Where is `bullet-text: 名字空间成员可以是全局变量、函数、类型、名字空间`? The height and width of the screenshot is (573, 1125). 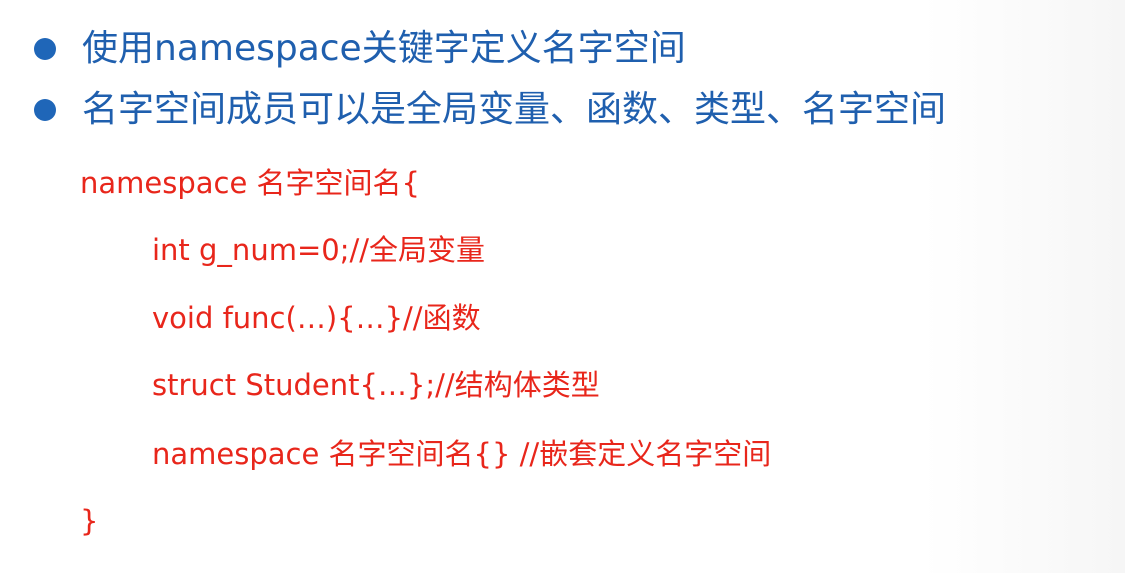 bullet-text: 名字空间成员可以是全局变量、函数、类型、名字空间 is located at coordinates (514, 109).